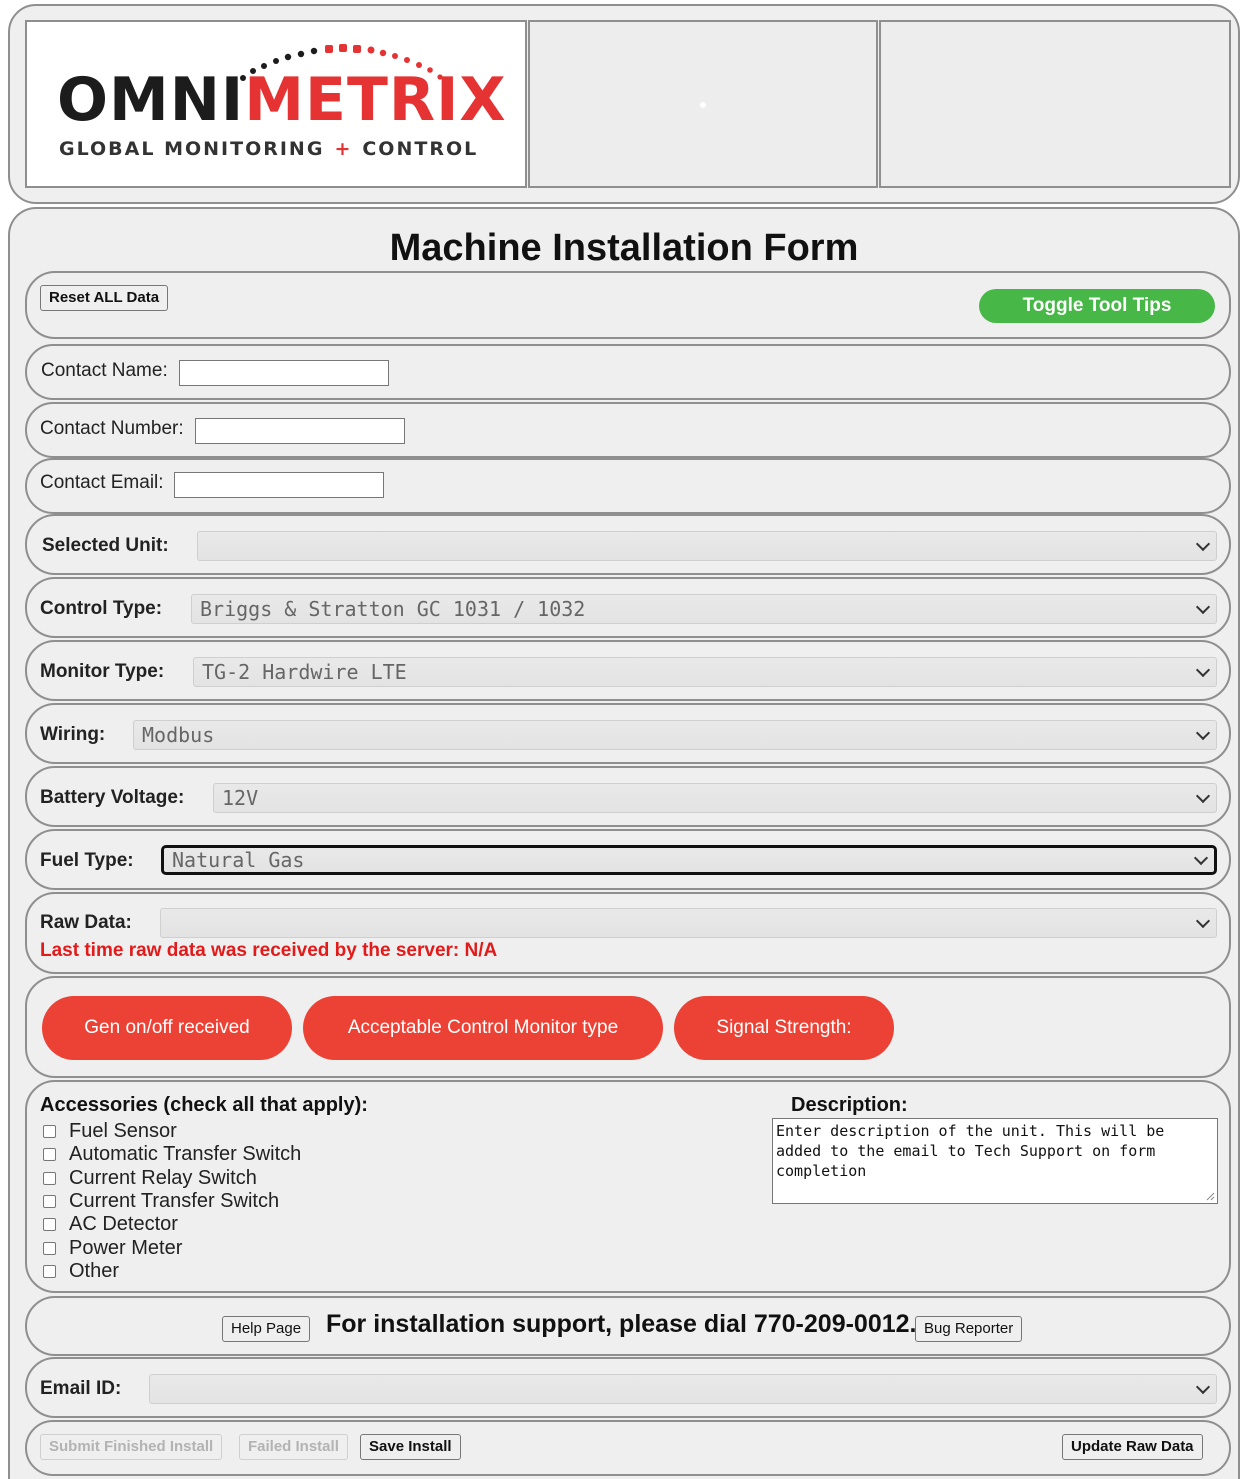 Image resolution: width=1241 pixels, height=1479 pixels. What do you see at coordinates (969, 1329) in the screenshot?
I see `bug-reporter-button: Bug Reporter` at bounding box center [969, 1329].